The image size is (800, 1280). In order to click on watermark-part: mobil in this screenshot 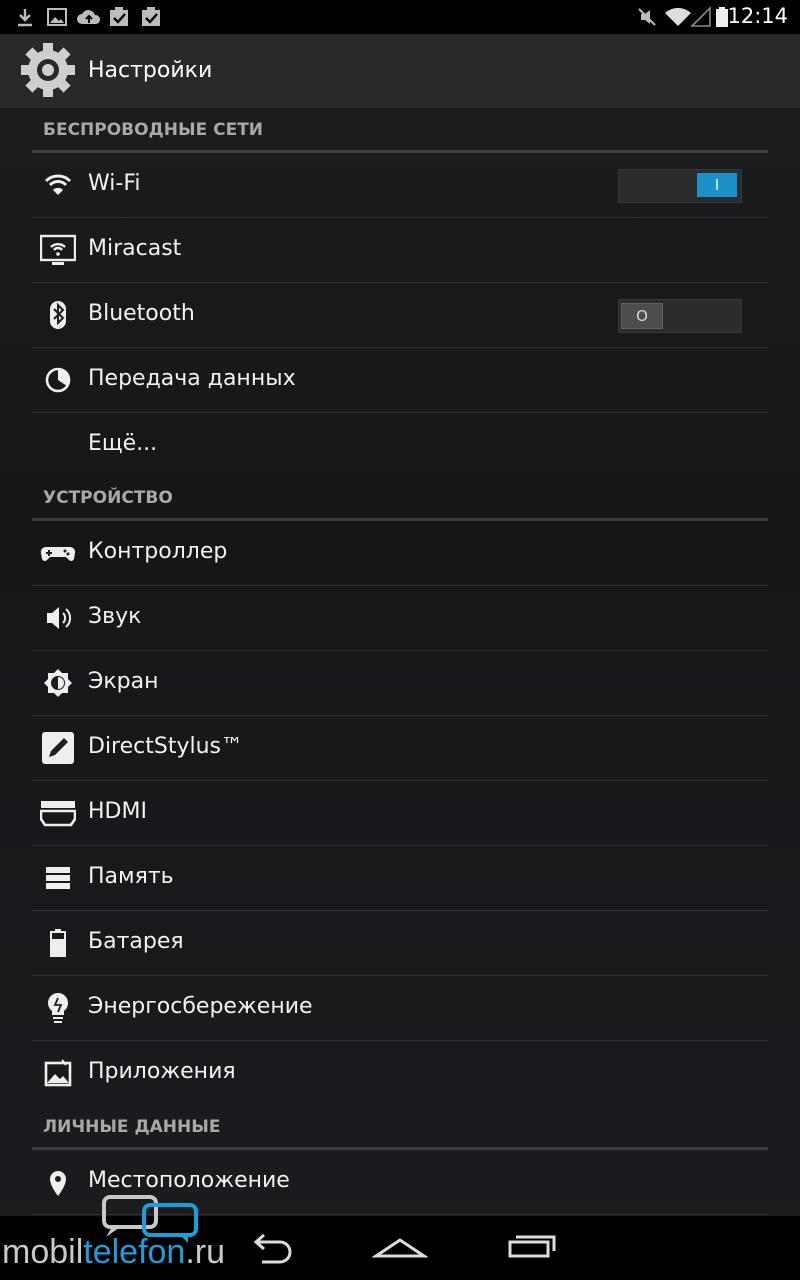, I will do `click(43, 1252)`.